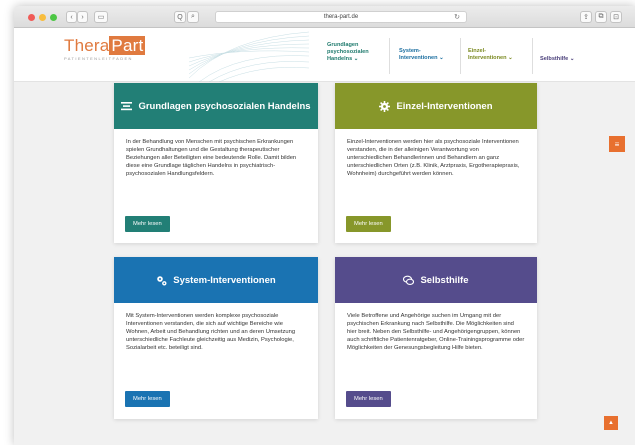 This screenshot has width=635, height=445. Describe the element at coordinates (611, 423) in the screenshot. I see `scroll-to-top-icon: ▲` at that location.